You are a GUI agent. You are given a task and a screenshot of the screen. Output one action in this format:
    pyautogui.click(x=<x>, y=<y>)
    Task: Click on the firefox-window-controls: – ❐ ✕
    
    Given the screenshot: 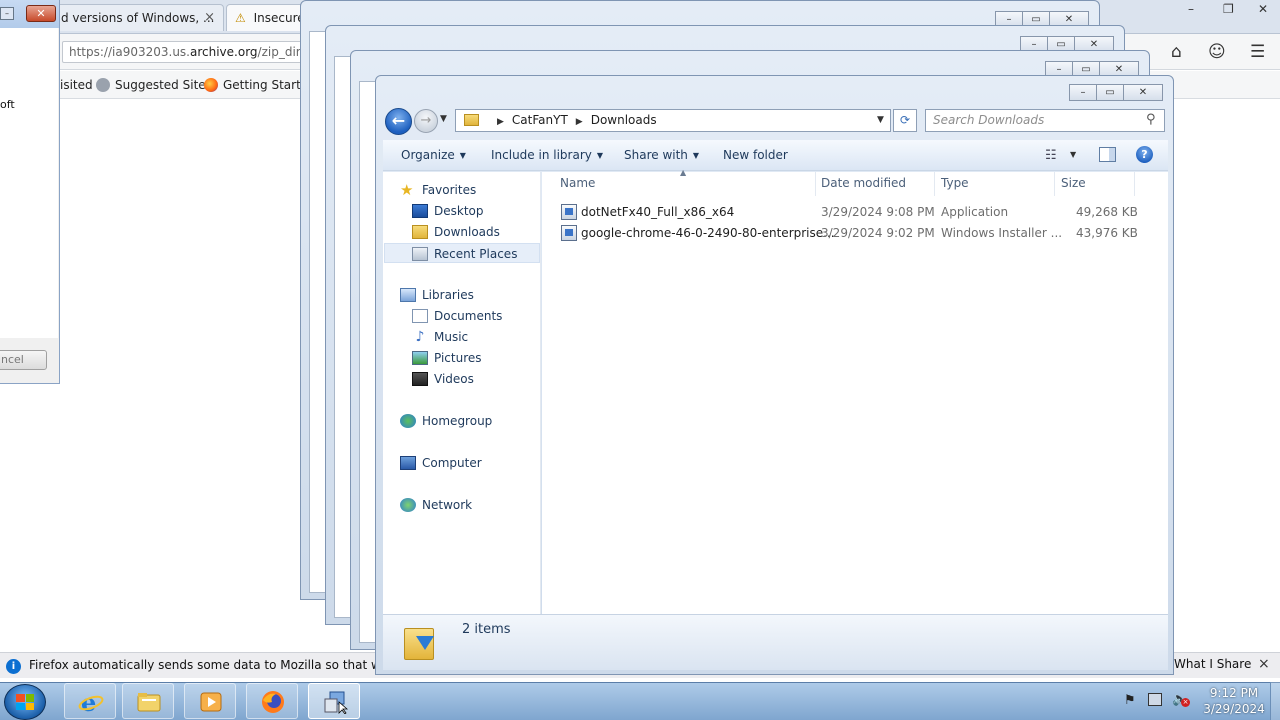 What is the action you would take?
    pyautogui.click(x=1228, y=12)
    